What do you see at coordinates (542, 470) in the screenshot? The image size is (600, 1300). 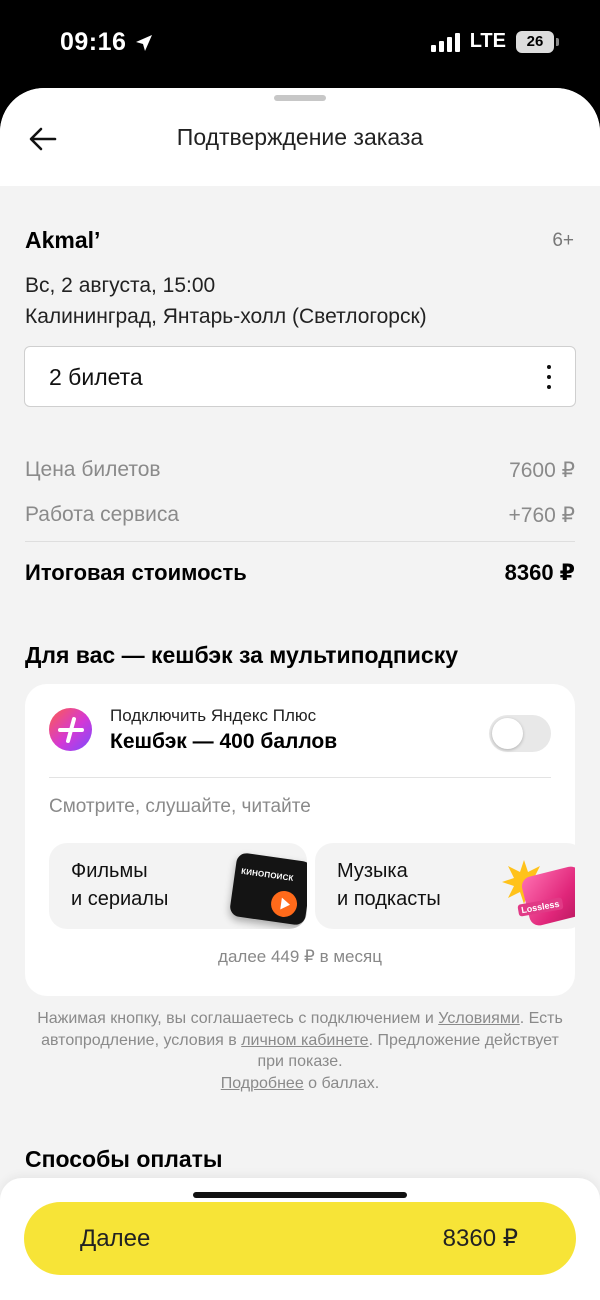 I see `tickets-price-value: 7600 ₽` at bounding box center [542, 470].